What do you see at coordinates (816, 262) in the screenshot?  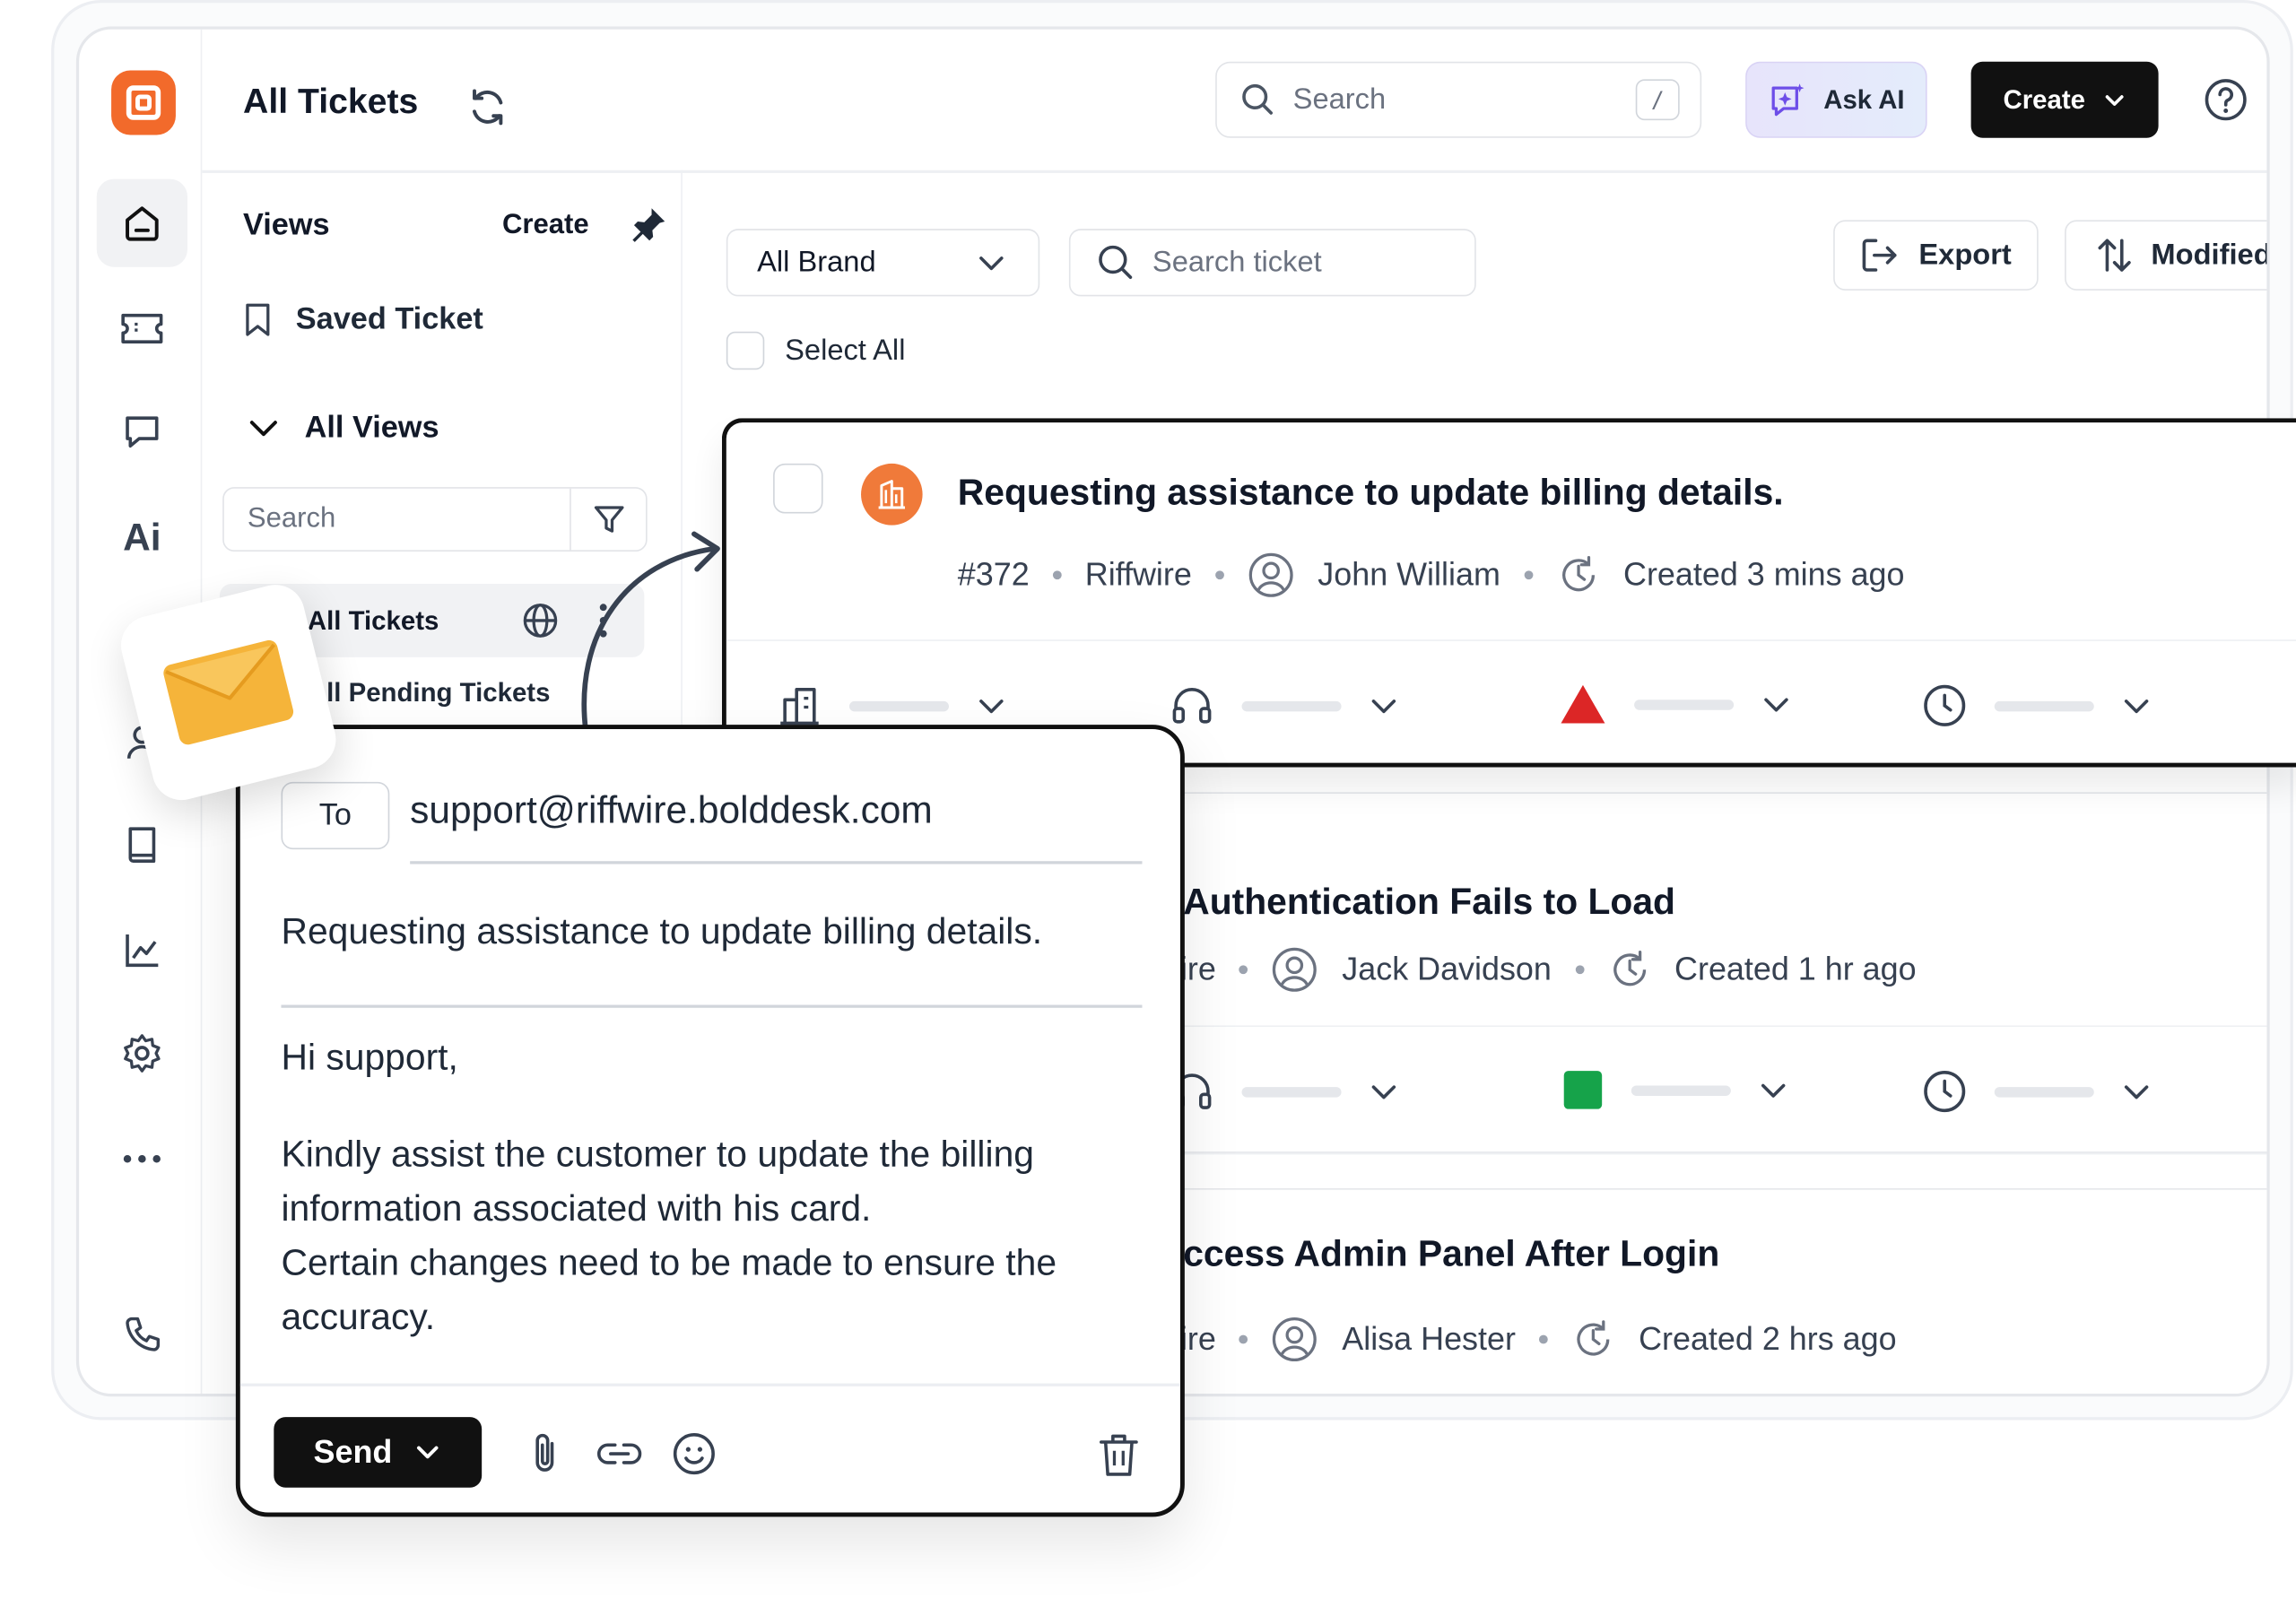 I see `brand-filter-value: All Brand` at bounding box center [816, 262].